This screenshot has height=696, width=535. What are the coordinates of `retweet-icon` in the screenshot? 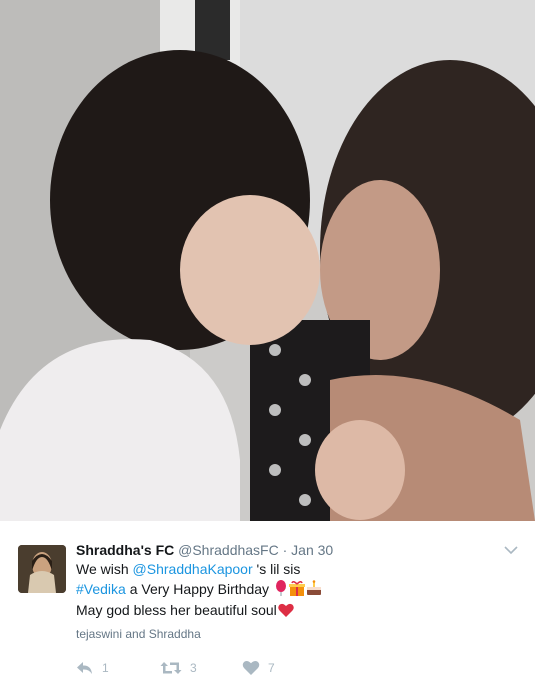 It's located at (171, 668).